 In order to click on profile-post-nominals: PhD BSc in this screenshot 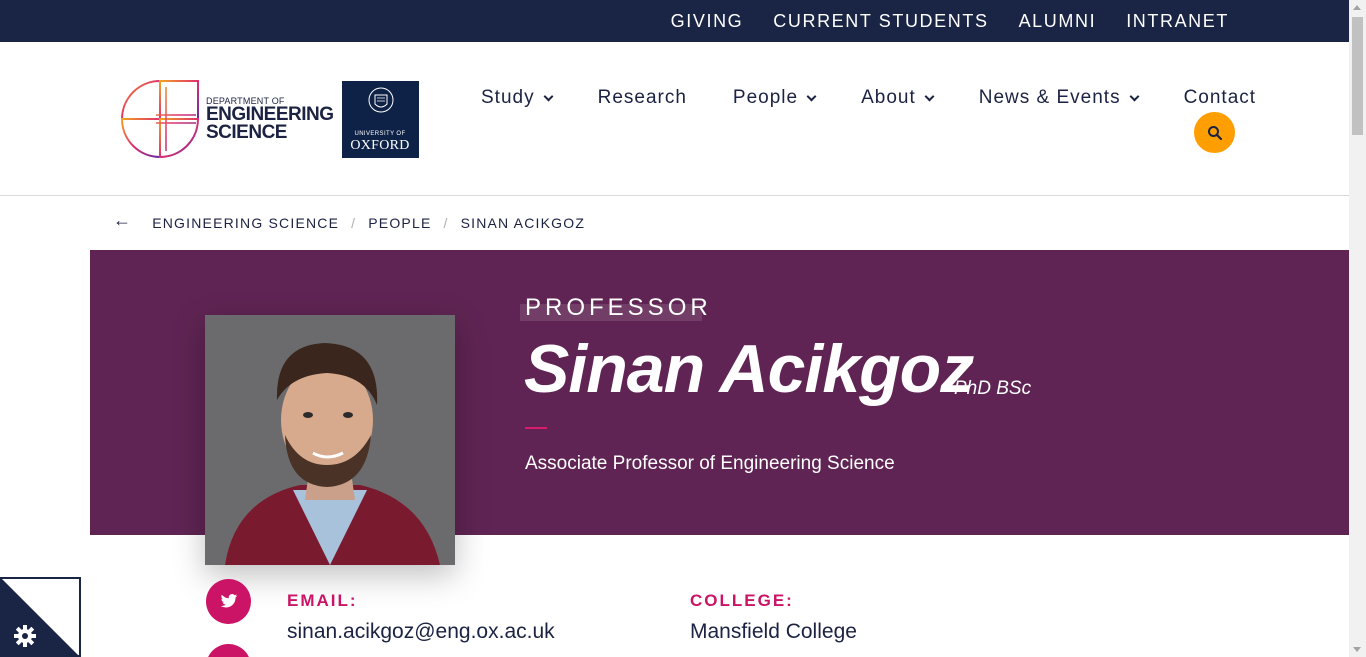, I will do `click(993, 388)`.